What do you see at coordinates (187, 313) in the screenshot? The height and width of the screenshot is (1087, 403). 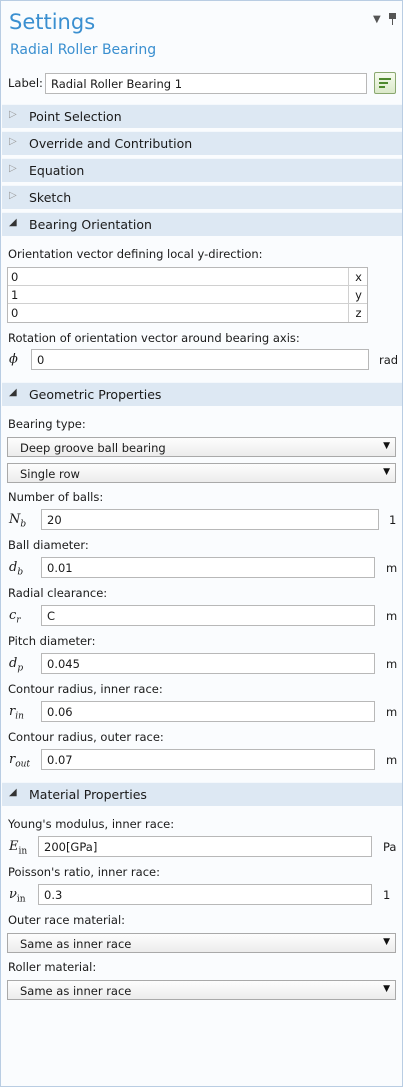 I see `table-row: 0 z` at bounding box center [187, 313].